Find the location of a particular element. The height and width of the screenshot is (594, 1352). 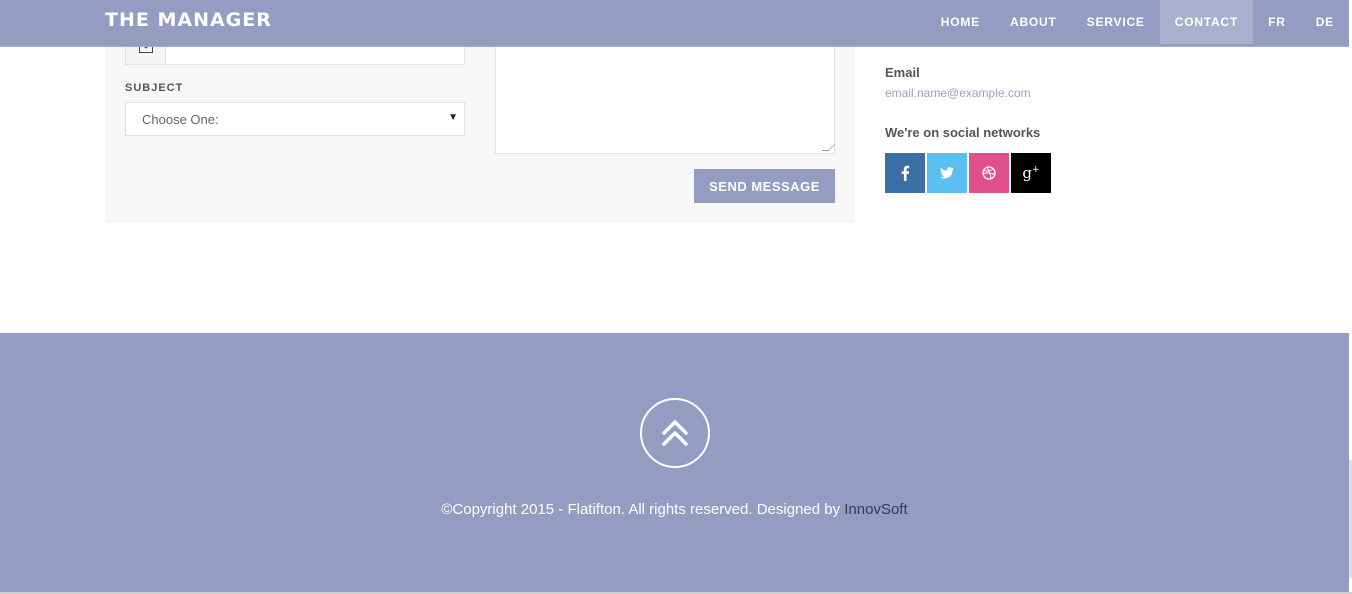

nav-about: ABOUT is located at coordinates (1033, 22).